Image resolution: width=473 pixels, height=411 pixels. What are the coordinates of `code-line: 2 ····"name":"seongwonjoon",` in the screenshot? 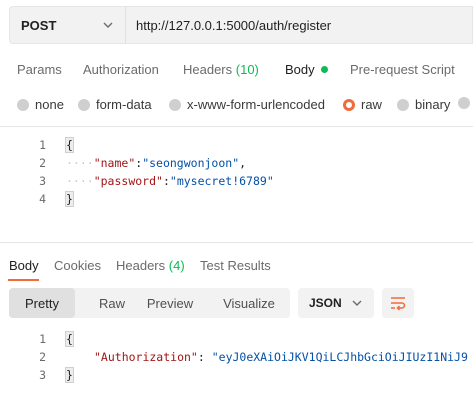 It's located at (123, 163).